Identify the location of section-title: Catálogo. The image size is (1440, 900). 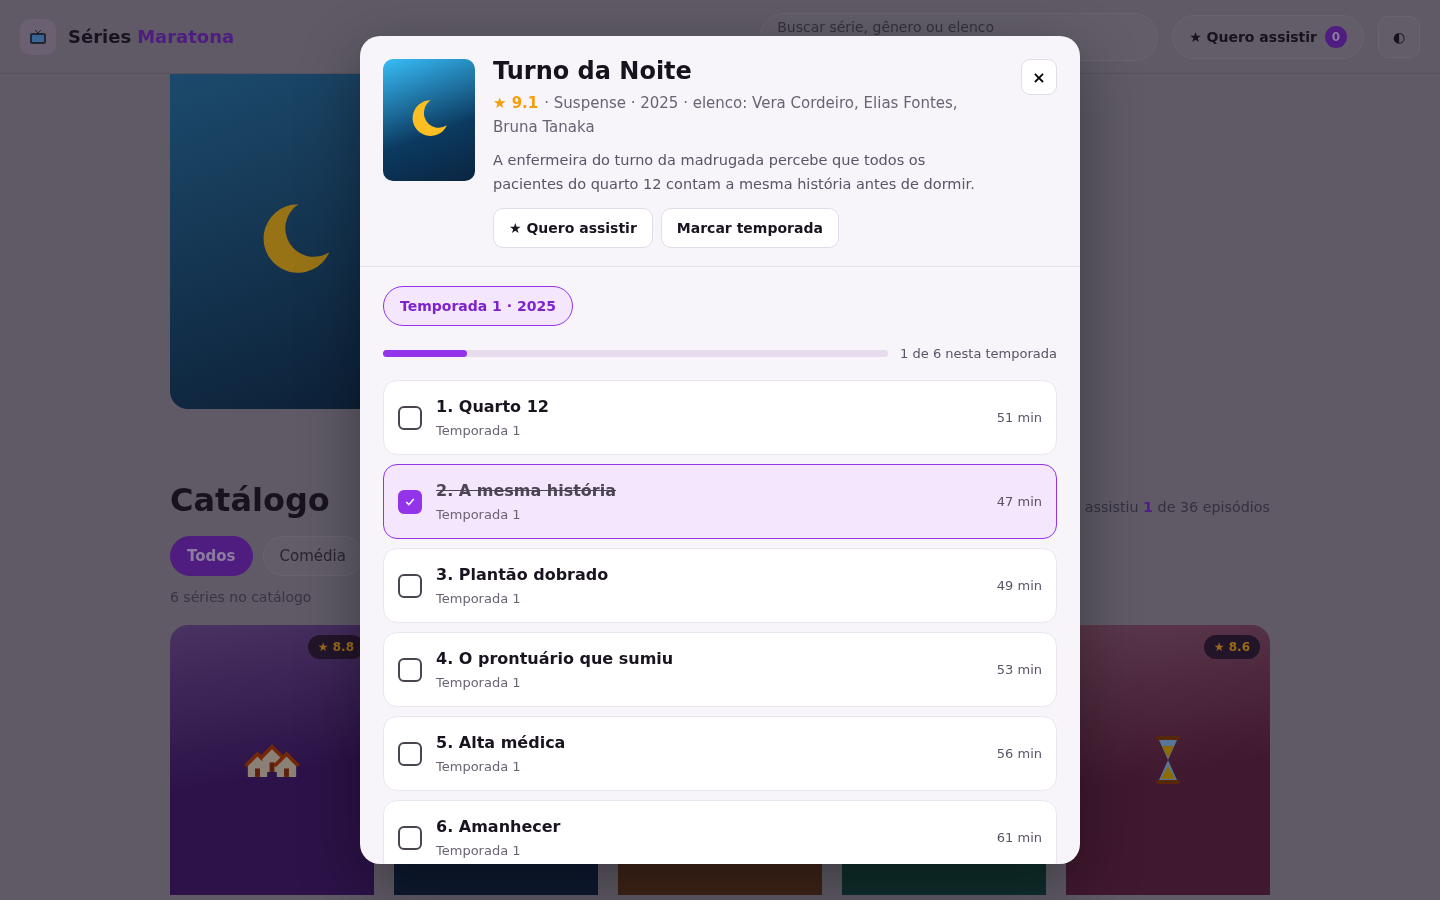
(250, 500).